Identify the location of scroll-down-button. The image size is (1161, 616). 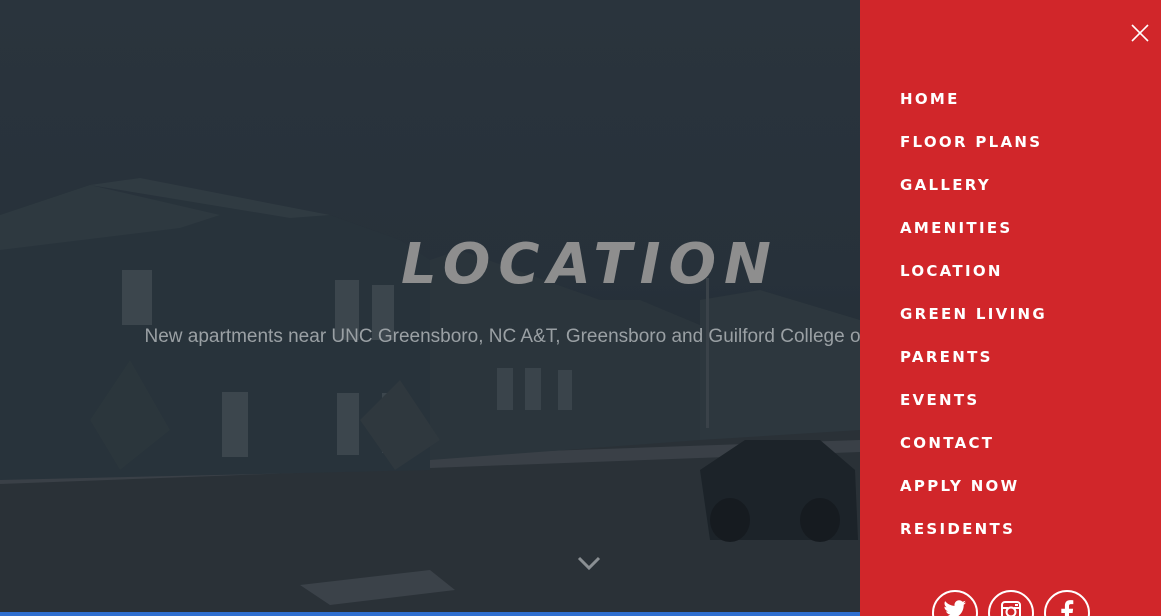
(589, 563).